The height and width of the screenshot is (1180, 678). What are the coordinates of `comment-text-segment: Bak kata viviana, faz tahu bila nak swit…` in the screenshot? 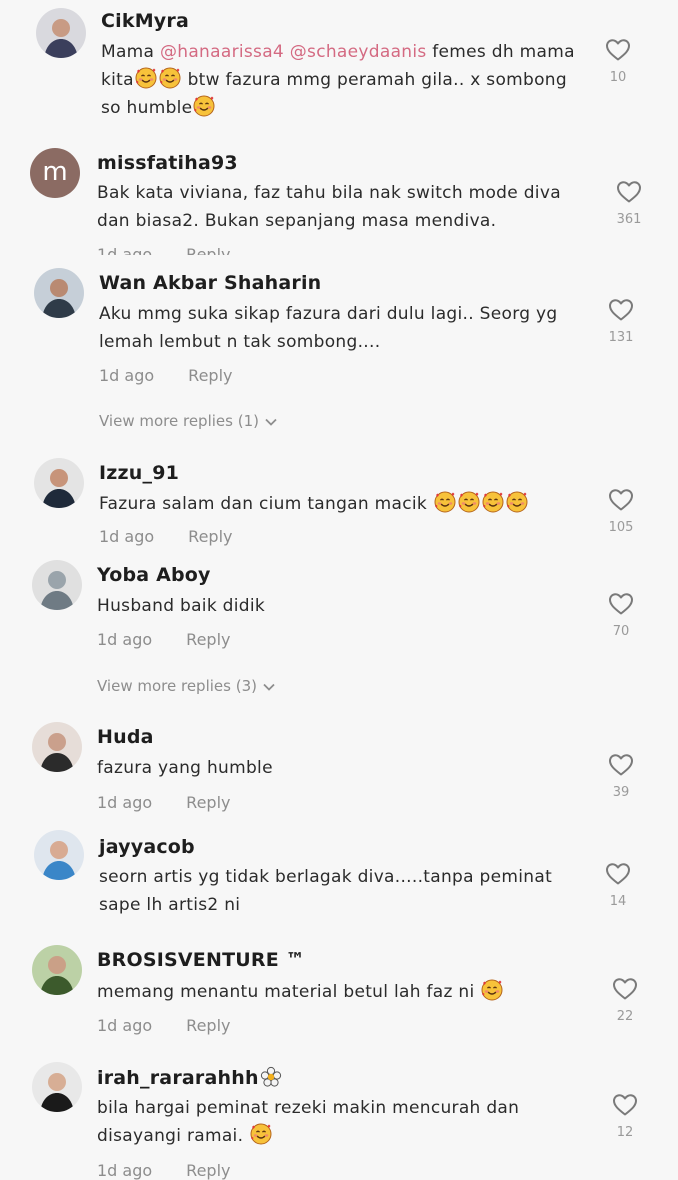 It's located at (329, 207).